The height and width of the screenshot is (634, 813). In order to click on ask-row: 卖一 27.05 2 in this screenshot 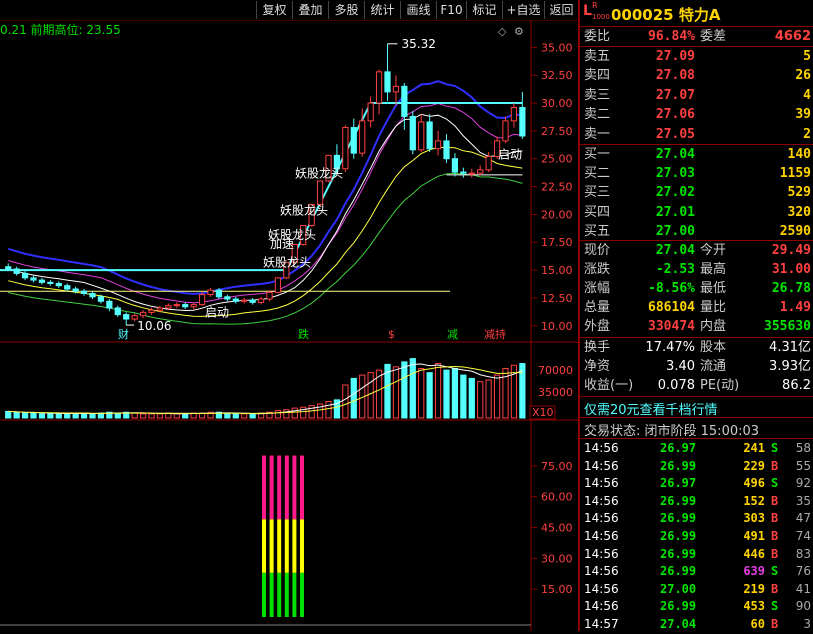, I will do `click(696, 135)`.